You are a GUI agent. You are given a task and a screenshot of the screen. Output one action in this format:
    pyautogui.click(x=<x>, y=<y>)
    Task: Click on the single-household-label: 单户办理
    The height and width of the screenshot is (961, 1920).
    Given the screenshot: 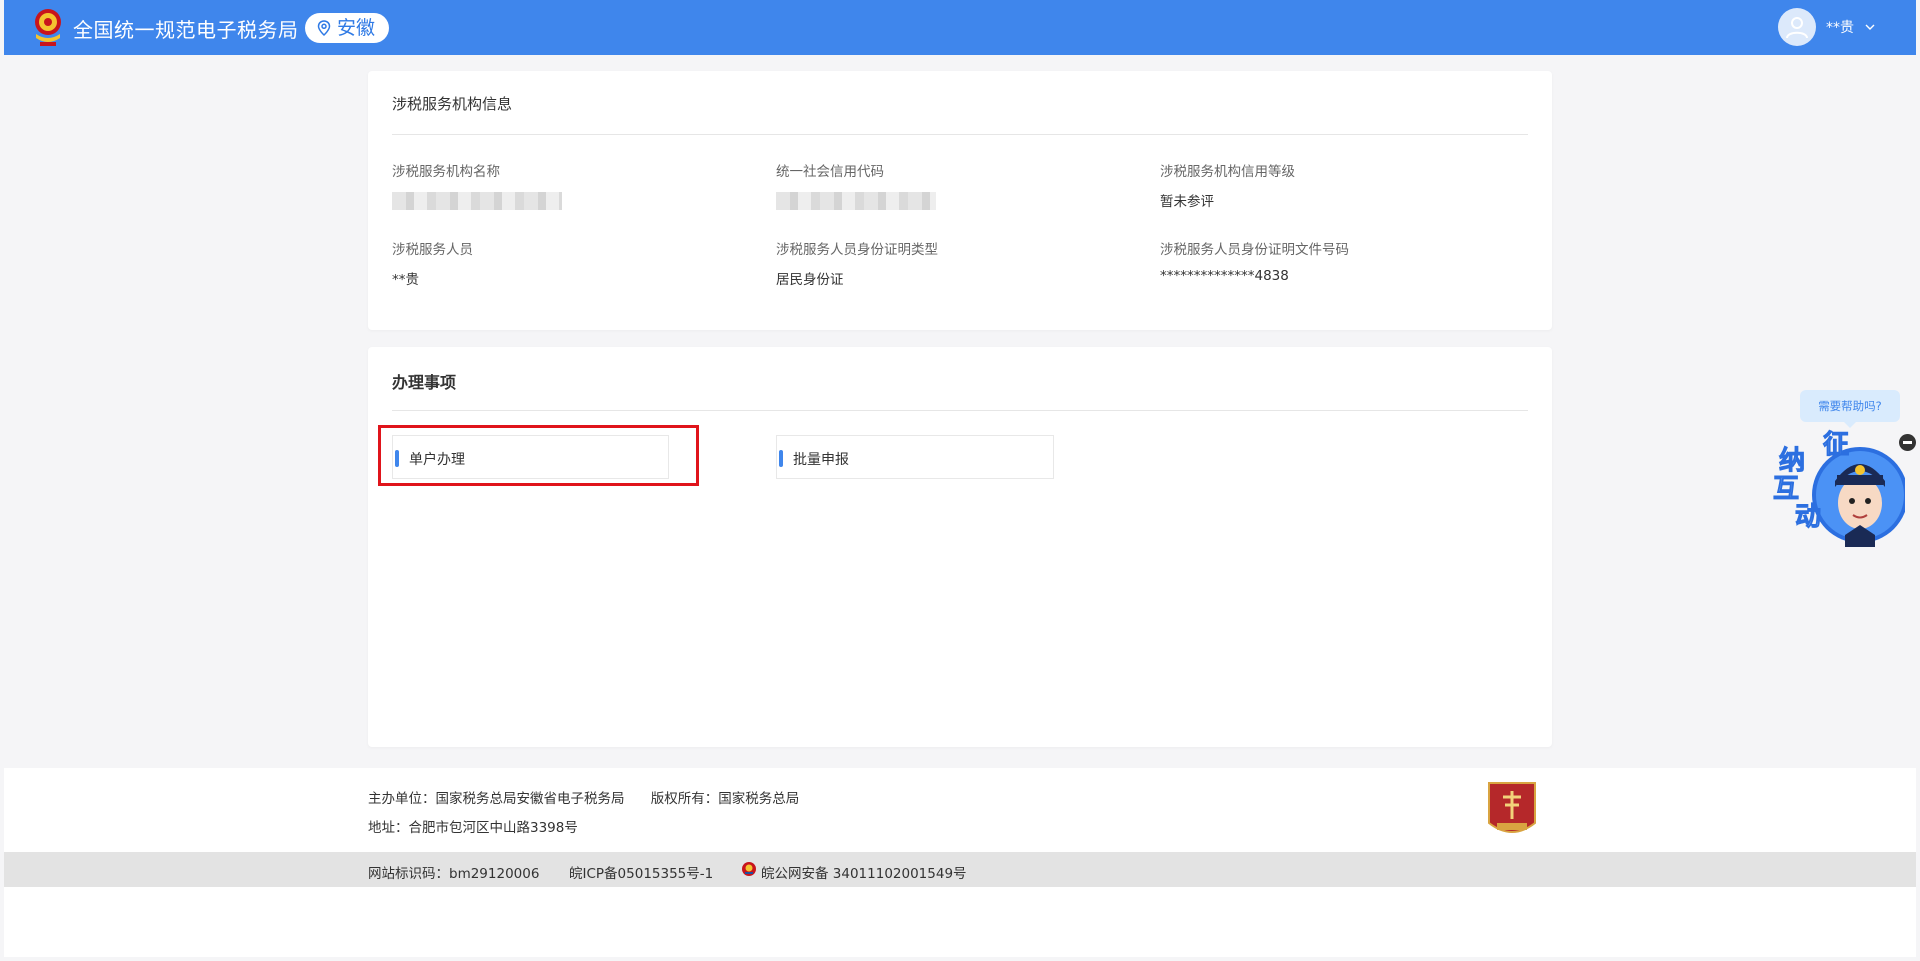 What is the action you would take?
    pyautogui.click(x=437, y=460)
    